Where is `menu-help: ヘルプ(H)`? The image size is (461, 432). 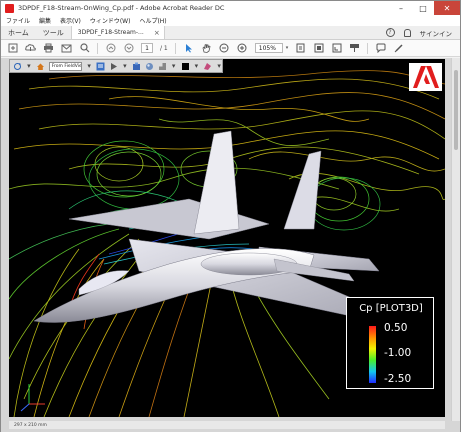
menu-help: ヘルプ(H) is located at coordinates (152, 20).